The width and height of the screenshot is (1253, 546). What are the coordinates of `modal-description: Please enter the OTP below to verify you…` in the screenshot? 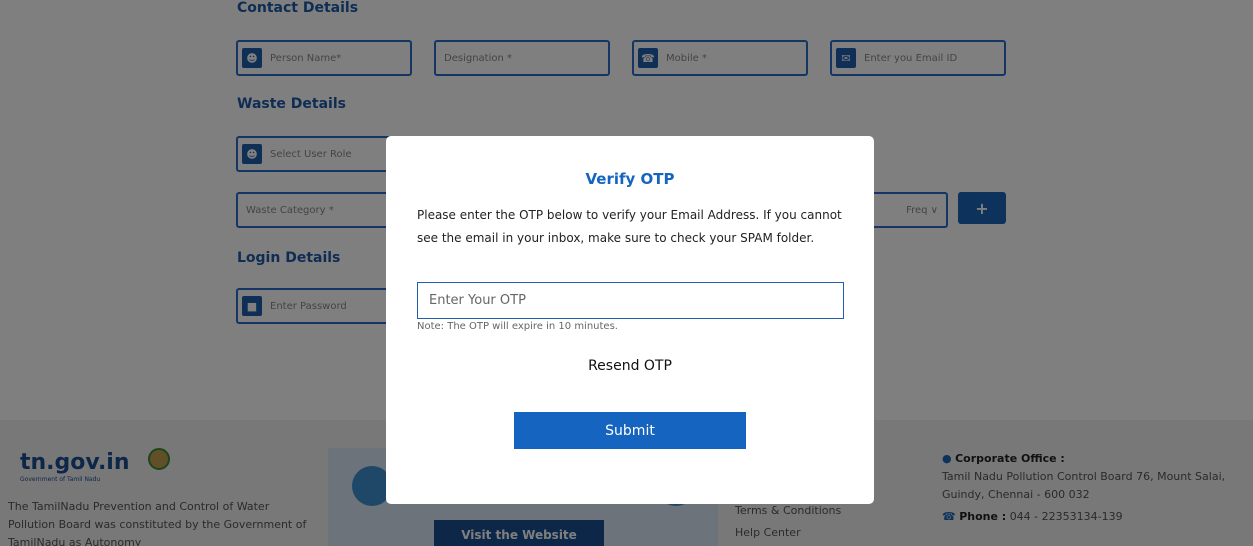 It's located at (629, 226).